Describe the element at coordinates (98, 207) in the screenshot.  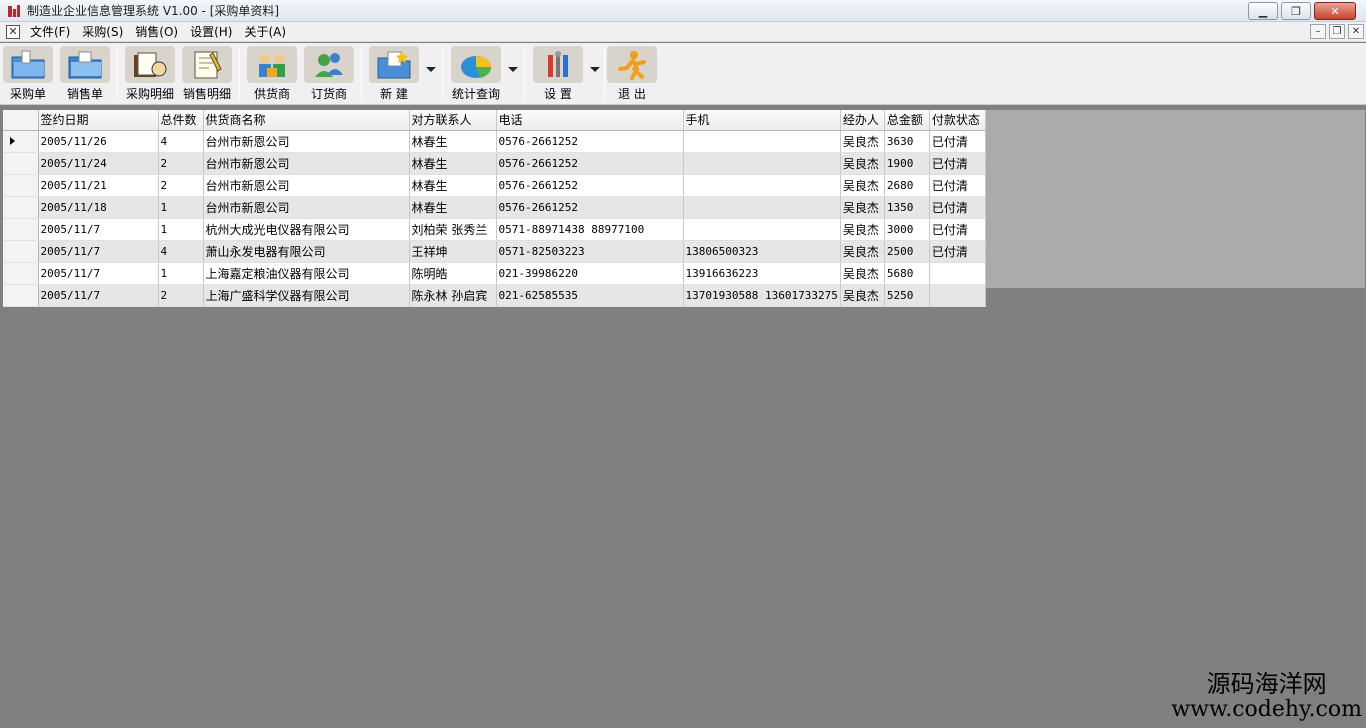
I see `table-cell: 2005/11/18` at that location.